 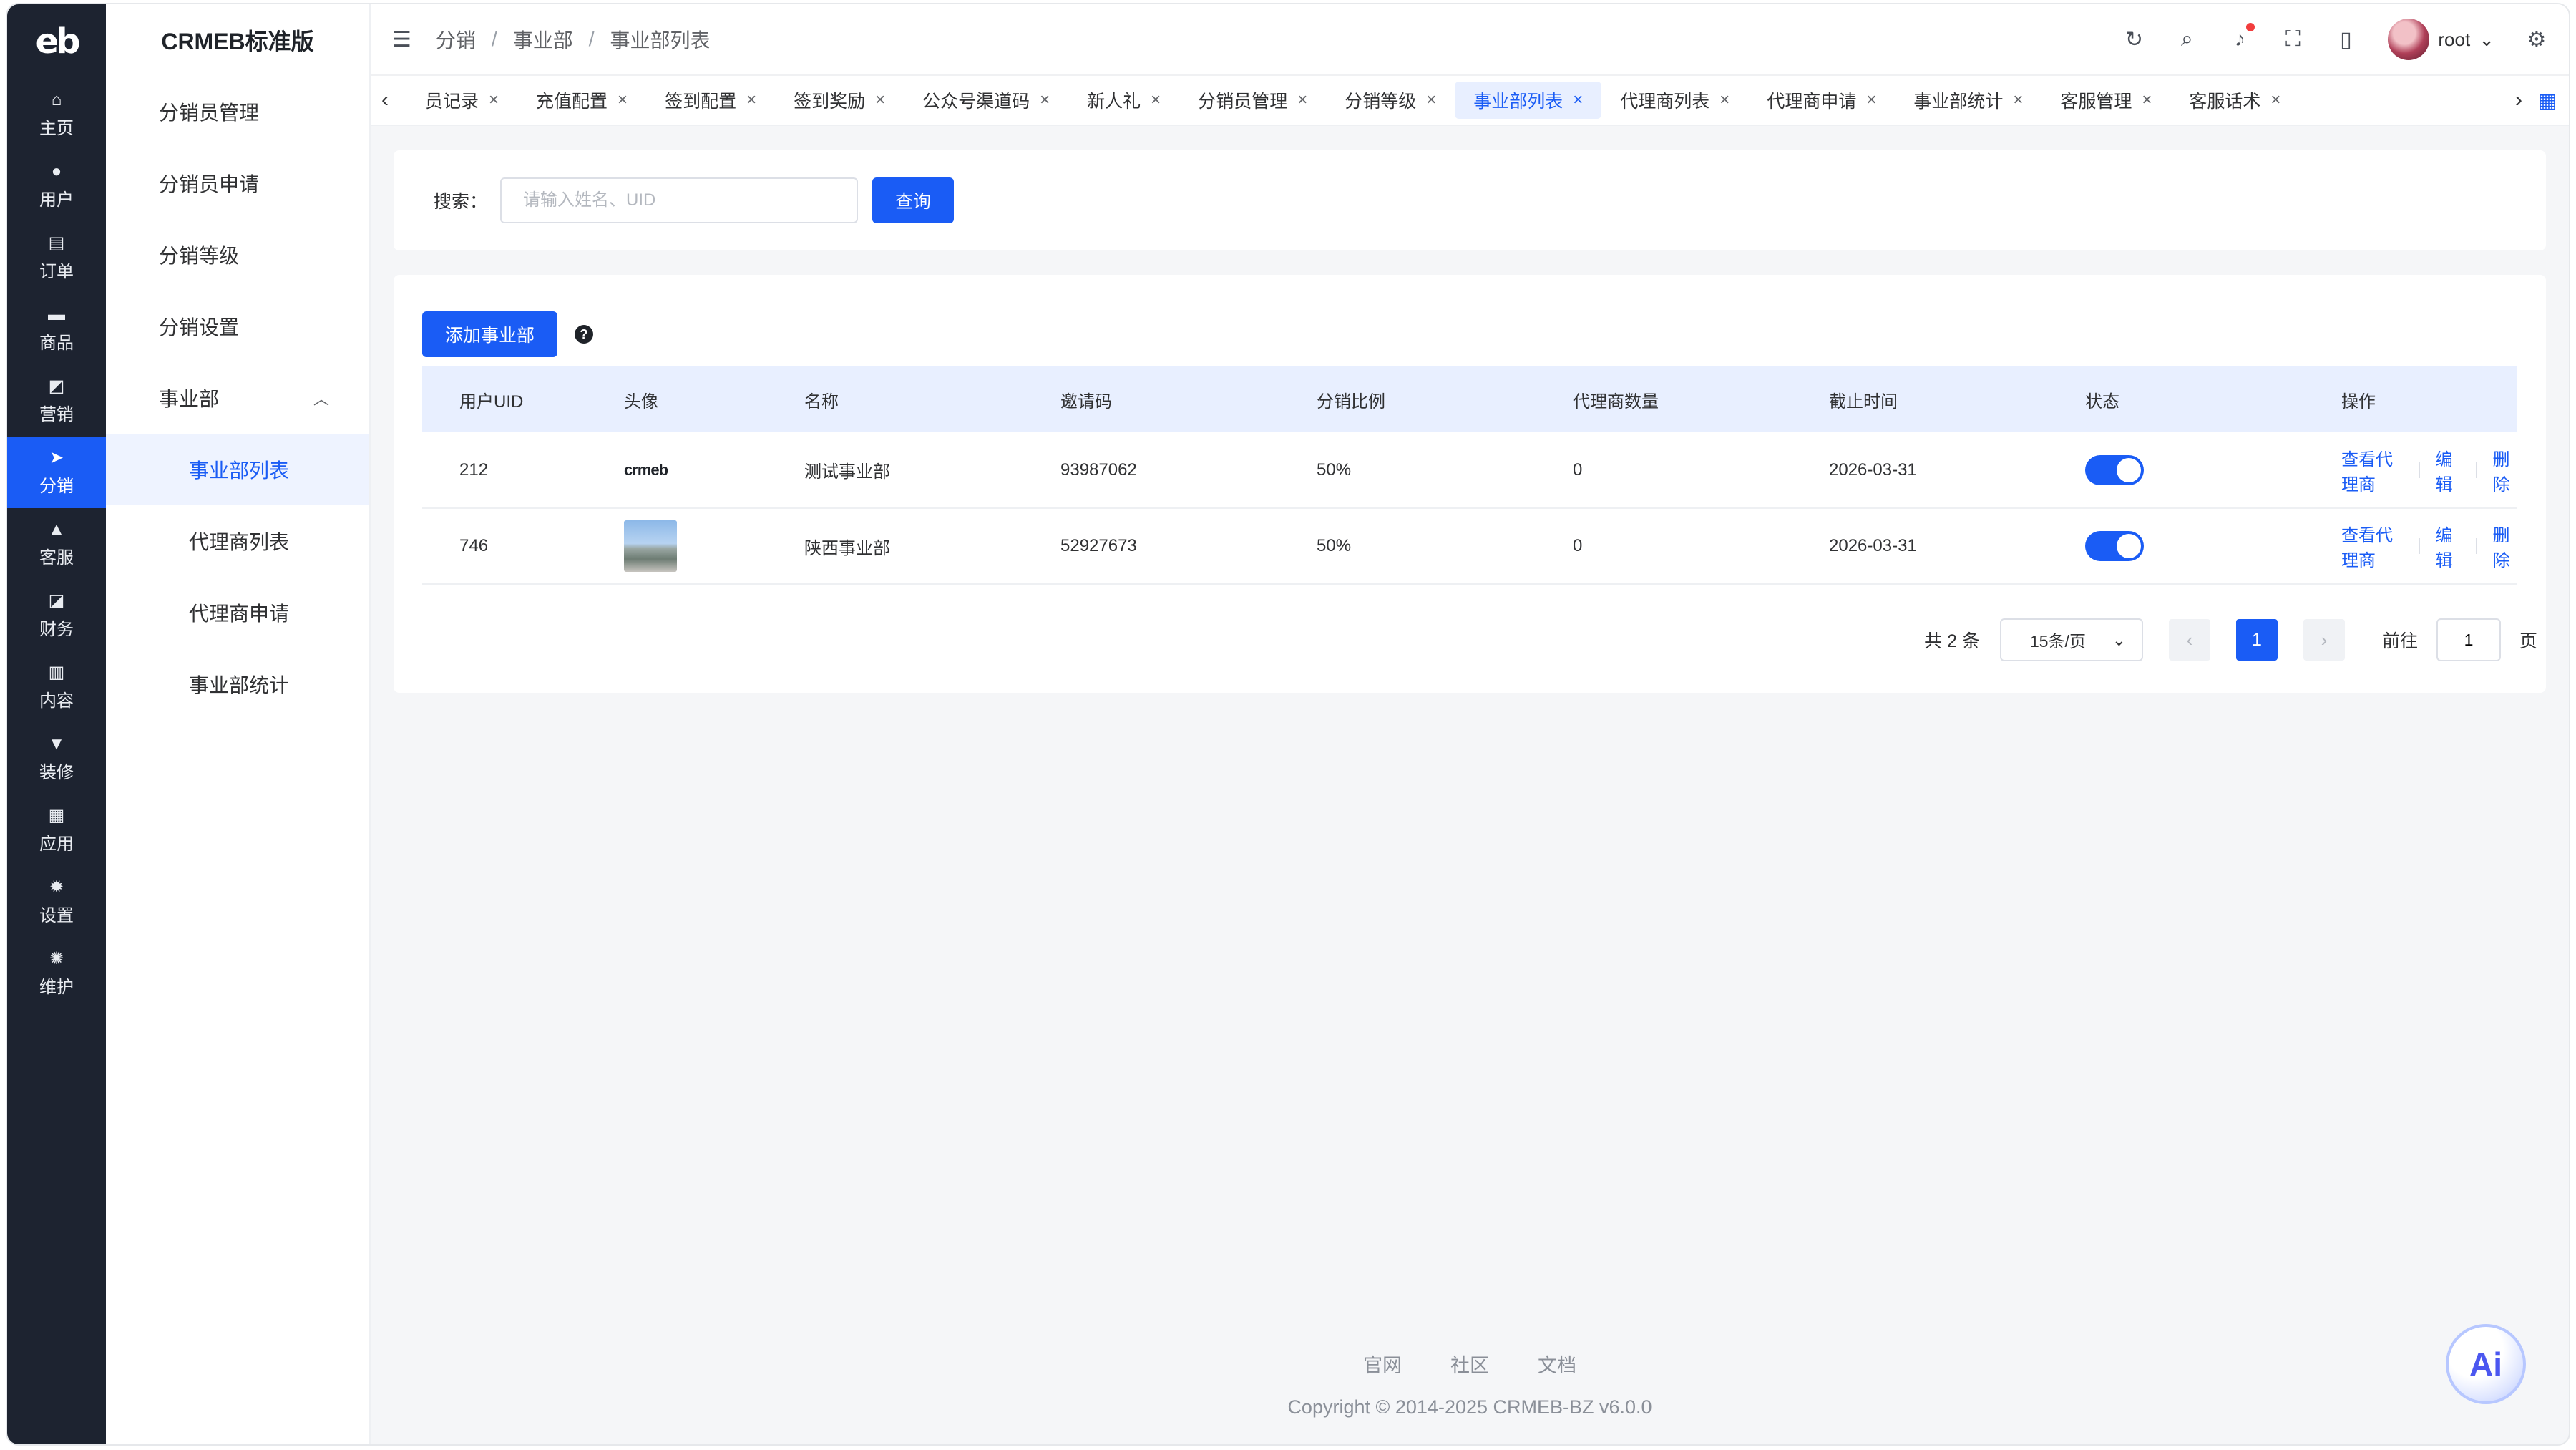 What do you see at coordinates (2105, 100) in the screenshot?
I see `tab: 客服管理 ×` at bounding box center [2105, 100].